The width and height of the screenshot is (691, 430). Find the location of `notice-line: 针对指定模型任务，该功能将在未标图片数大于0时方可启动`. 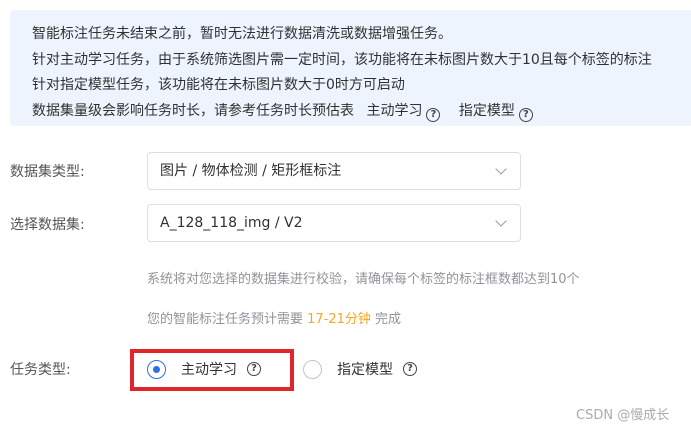

notice-line: 针对指定模型任务，该功能将在未标图片数大于0时方可启动 is located at coordinates (218, 85).